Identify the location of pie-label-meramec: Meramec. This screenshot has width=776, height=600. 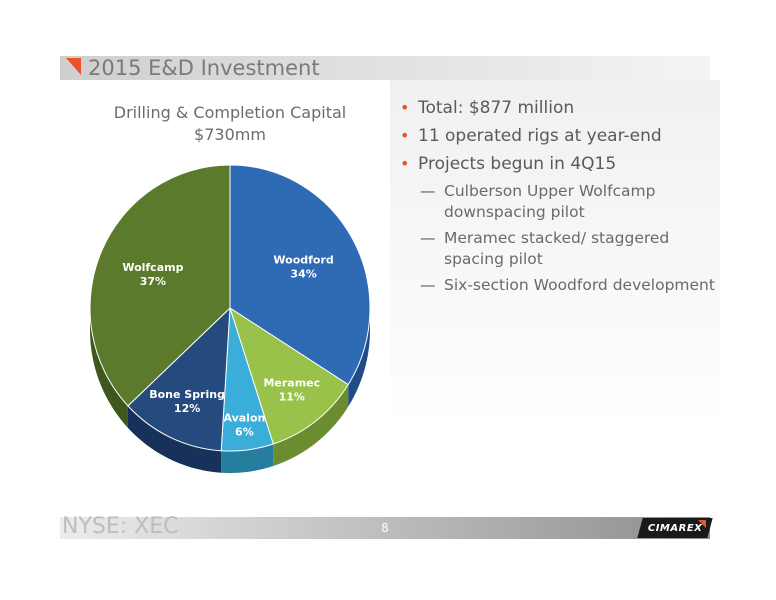
(291, 382).